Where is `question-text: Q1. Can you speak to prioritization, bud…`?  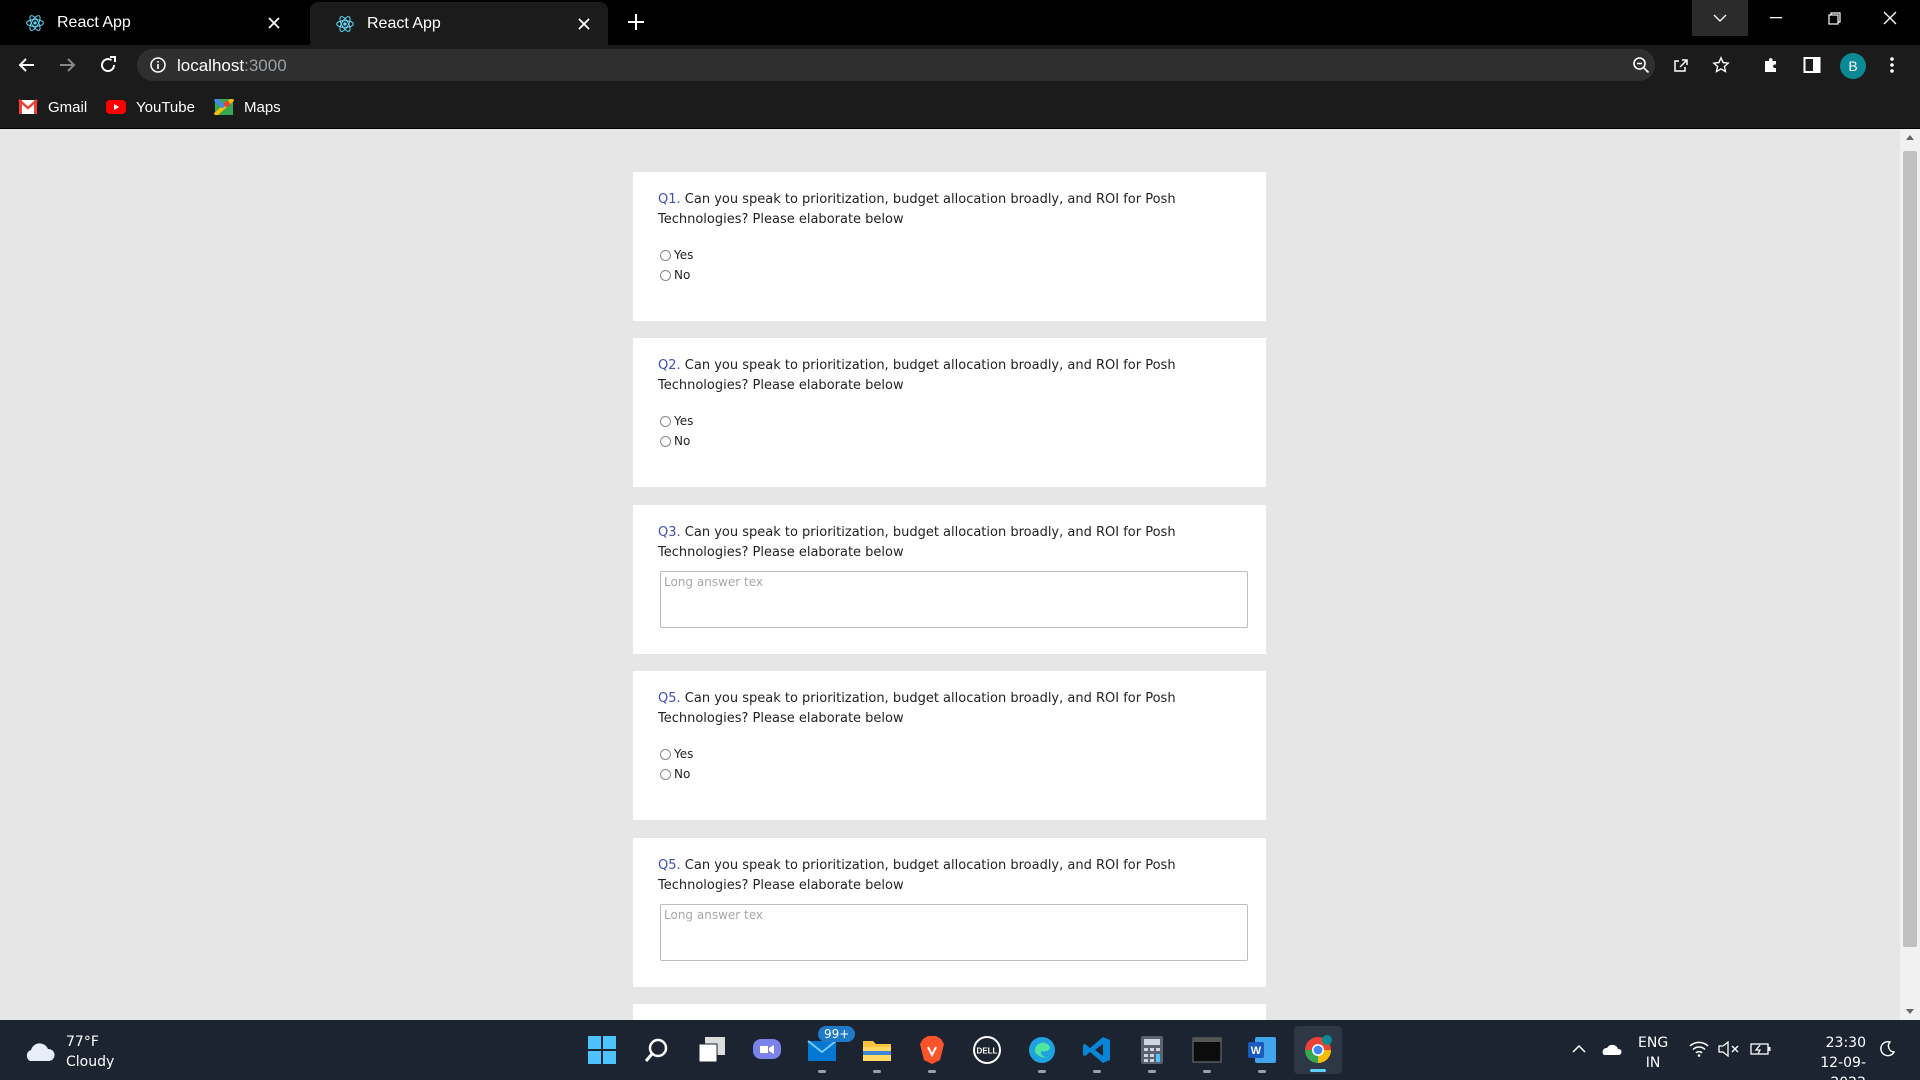 question-text: Q1. Can you speak to prioritization, bud… is located at coordinates (917, 209).